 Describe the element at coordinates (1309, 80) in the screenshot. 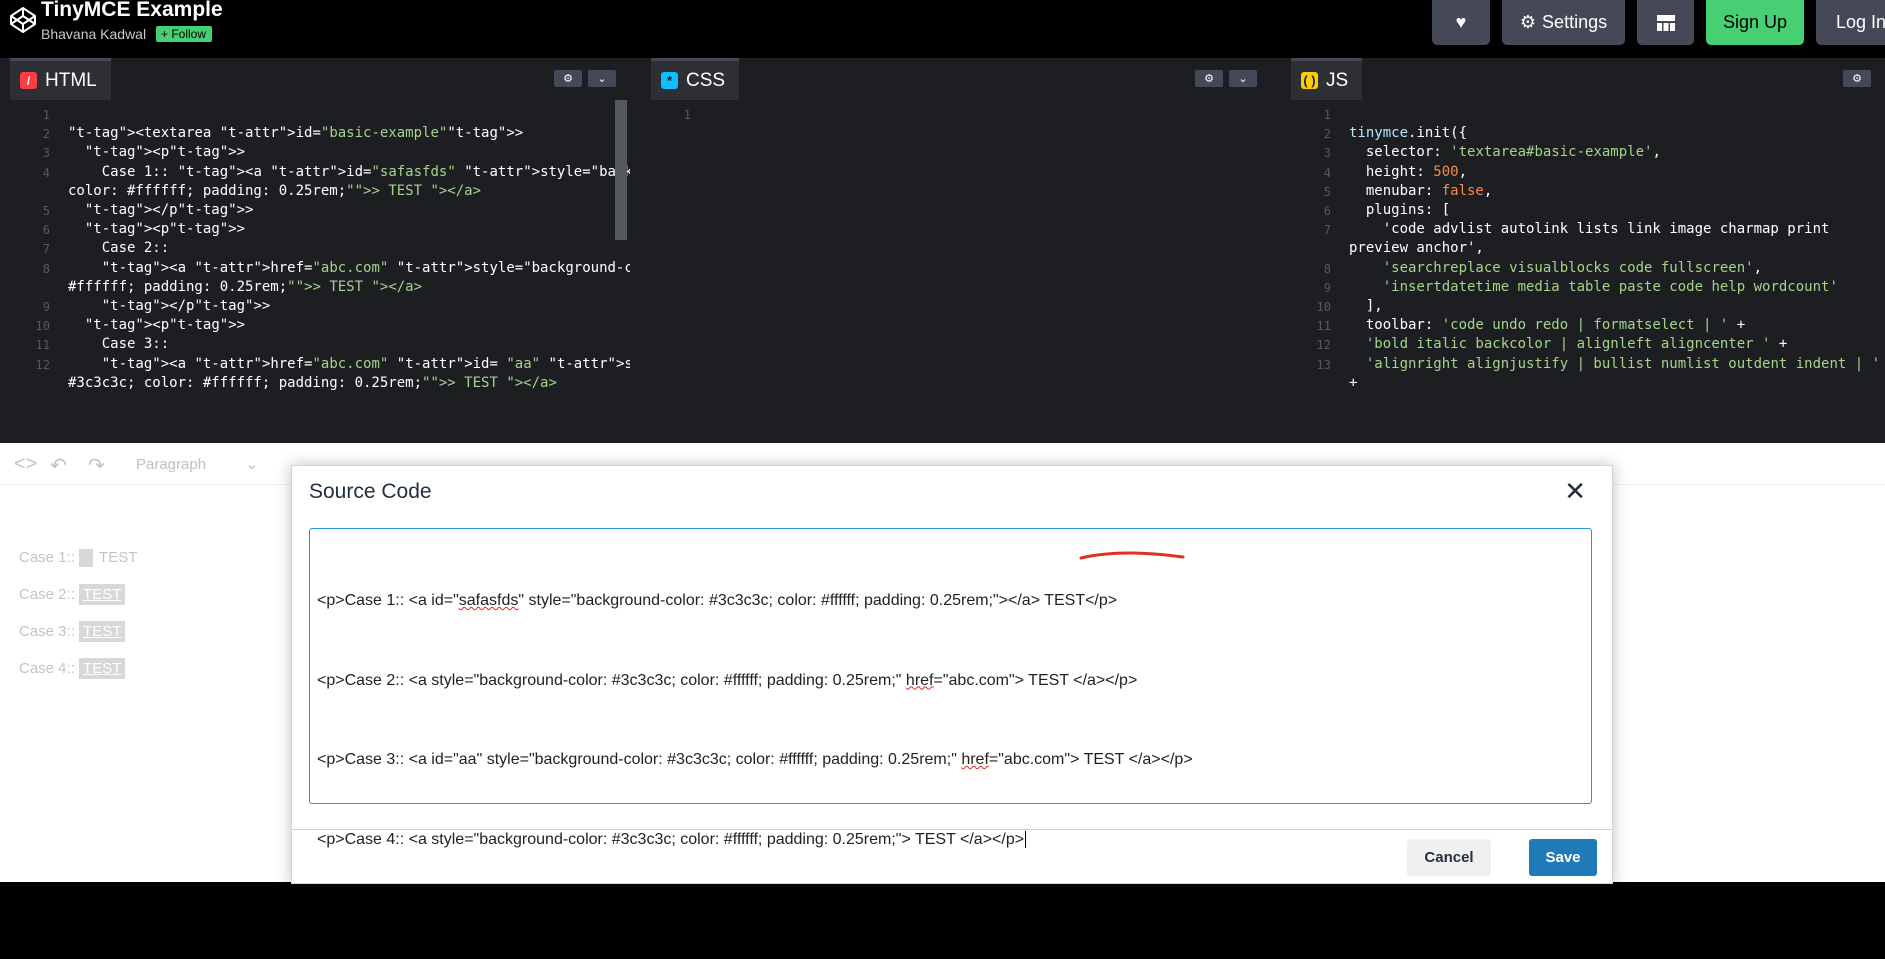

I see `js-badge-icon: ( )` at that location.